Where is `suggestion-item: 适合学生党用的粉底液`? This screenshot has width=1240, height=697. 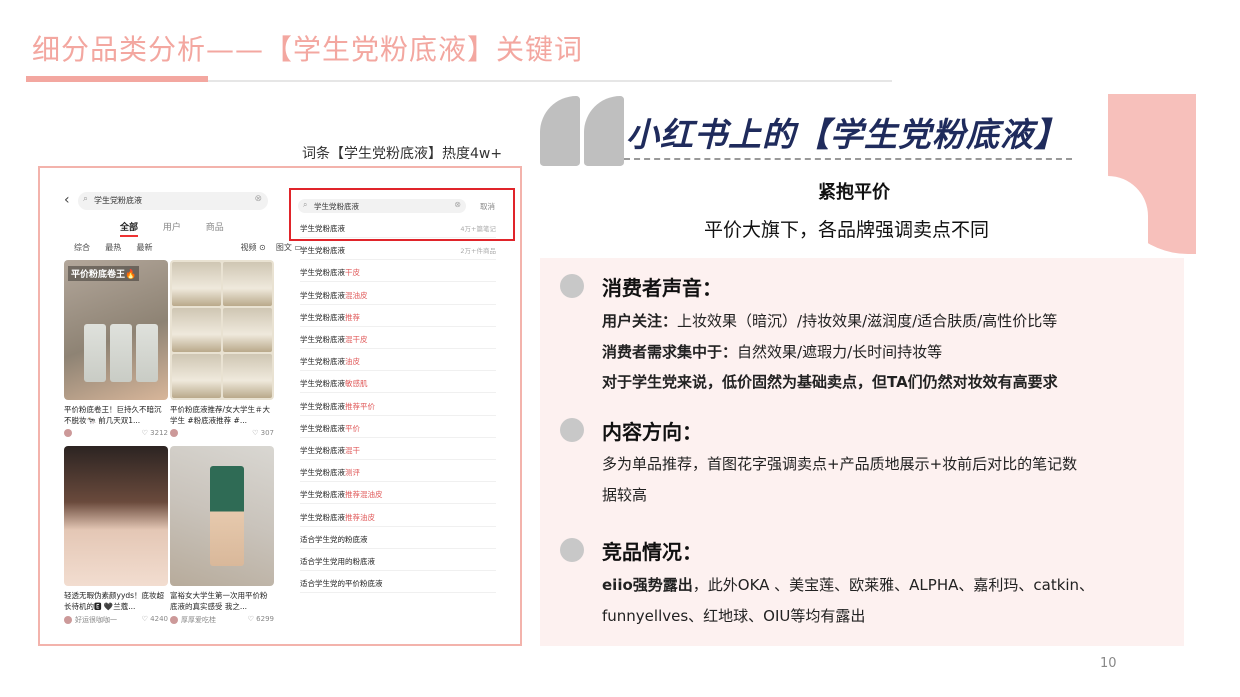
suggestion-item: 适合学生党用的粉底液 is located at coordinates (398, 560).